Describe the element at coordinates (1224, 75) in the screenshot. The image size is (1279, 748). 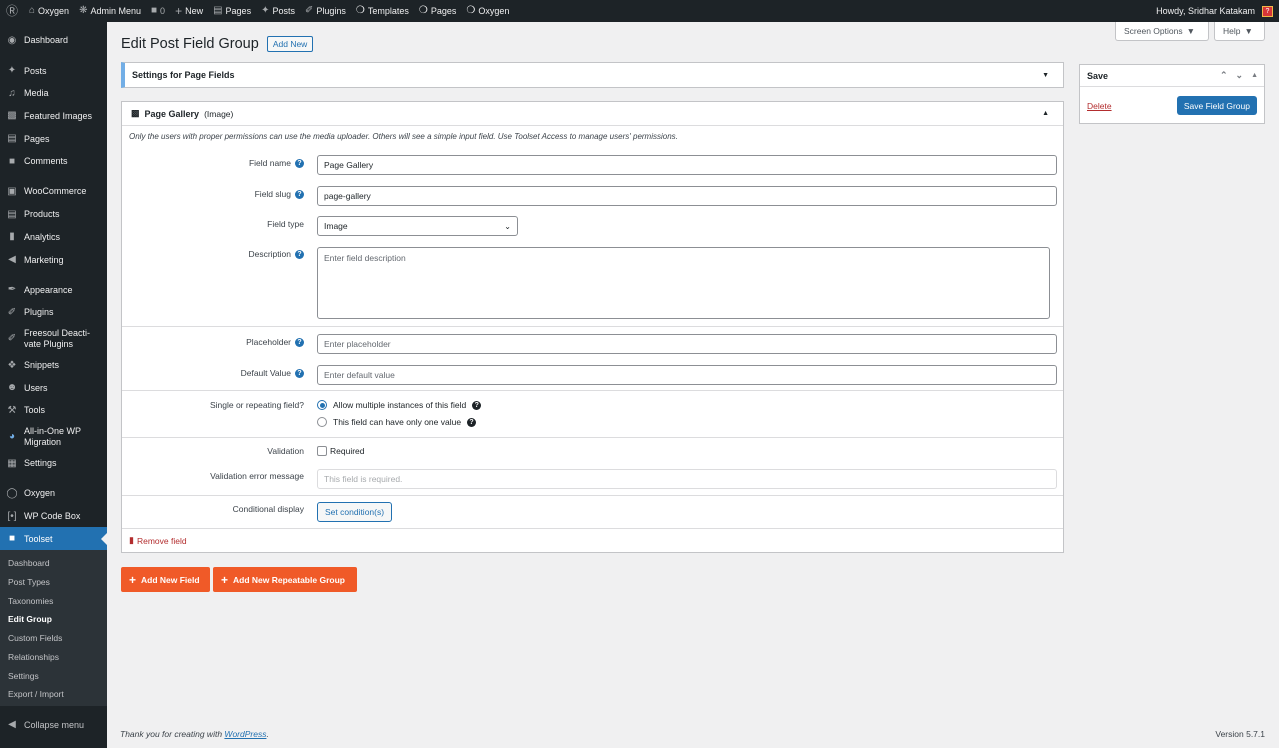
I see `chevron-up-icon: ⌃` at that location.